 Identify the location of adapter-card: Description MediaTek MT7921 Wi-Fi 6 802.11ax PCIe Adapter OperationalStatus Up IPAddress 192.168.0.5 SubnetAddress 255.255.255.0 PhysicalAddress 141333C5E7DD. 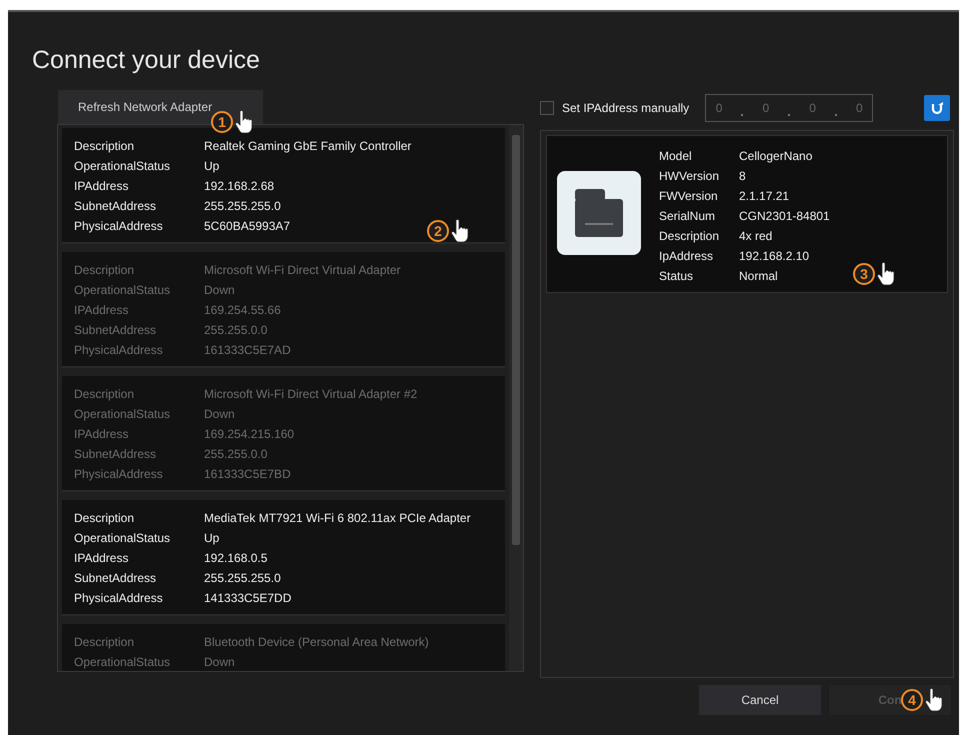
(283, 558).